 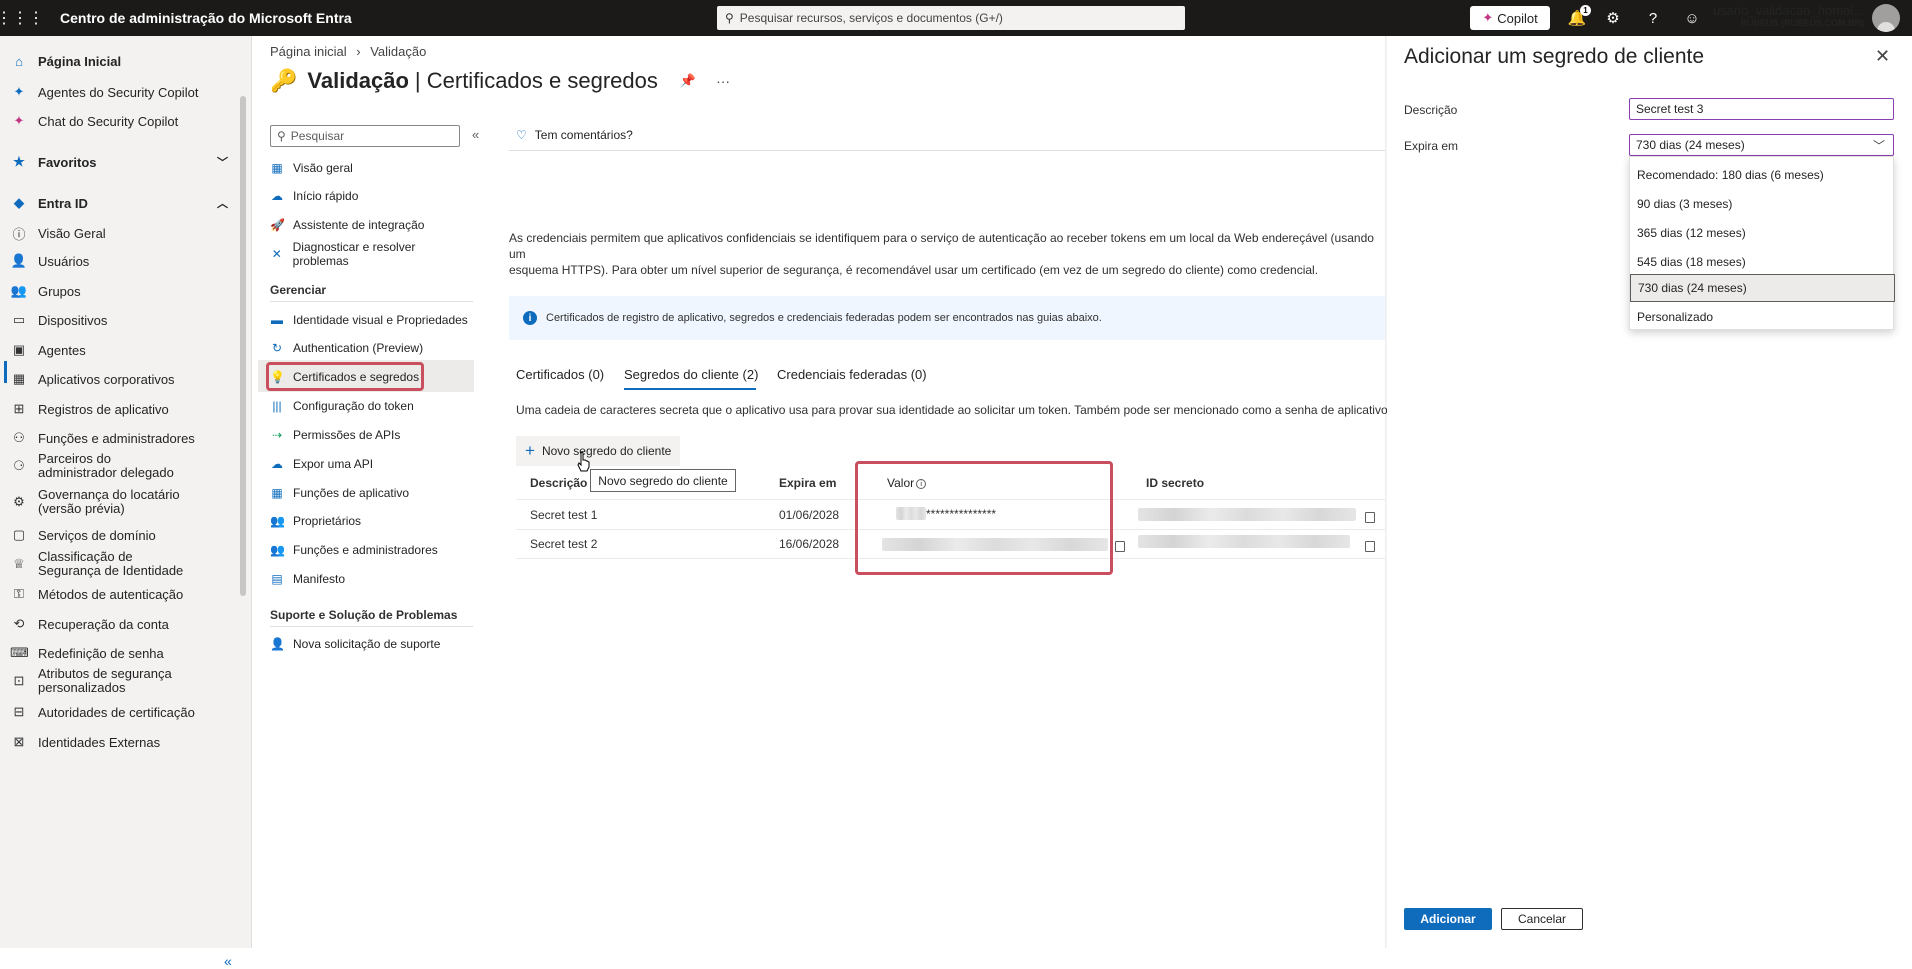 What do you see at coordinates (1613, 18) in the screenshot?
I see `settings-icon: ⚙` at bounding box center [1613, 18].